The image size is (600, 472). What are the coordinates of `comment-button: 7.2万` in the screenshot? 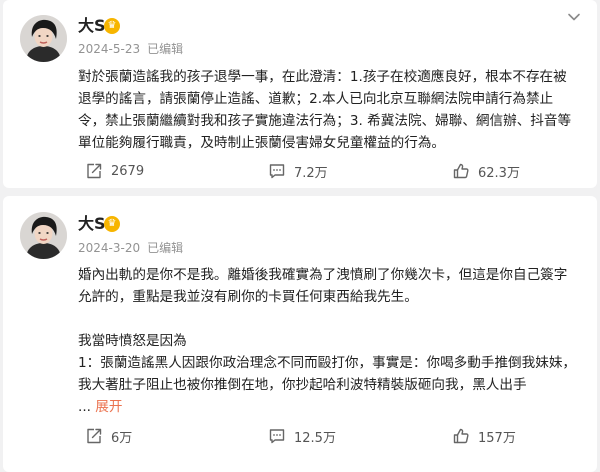 It's located at (298, 171).